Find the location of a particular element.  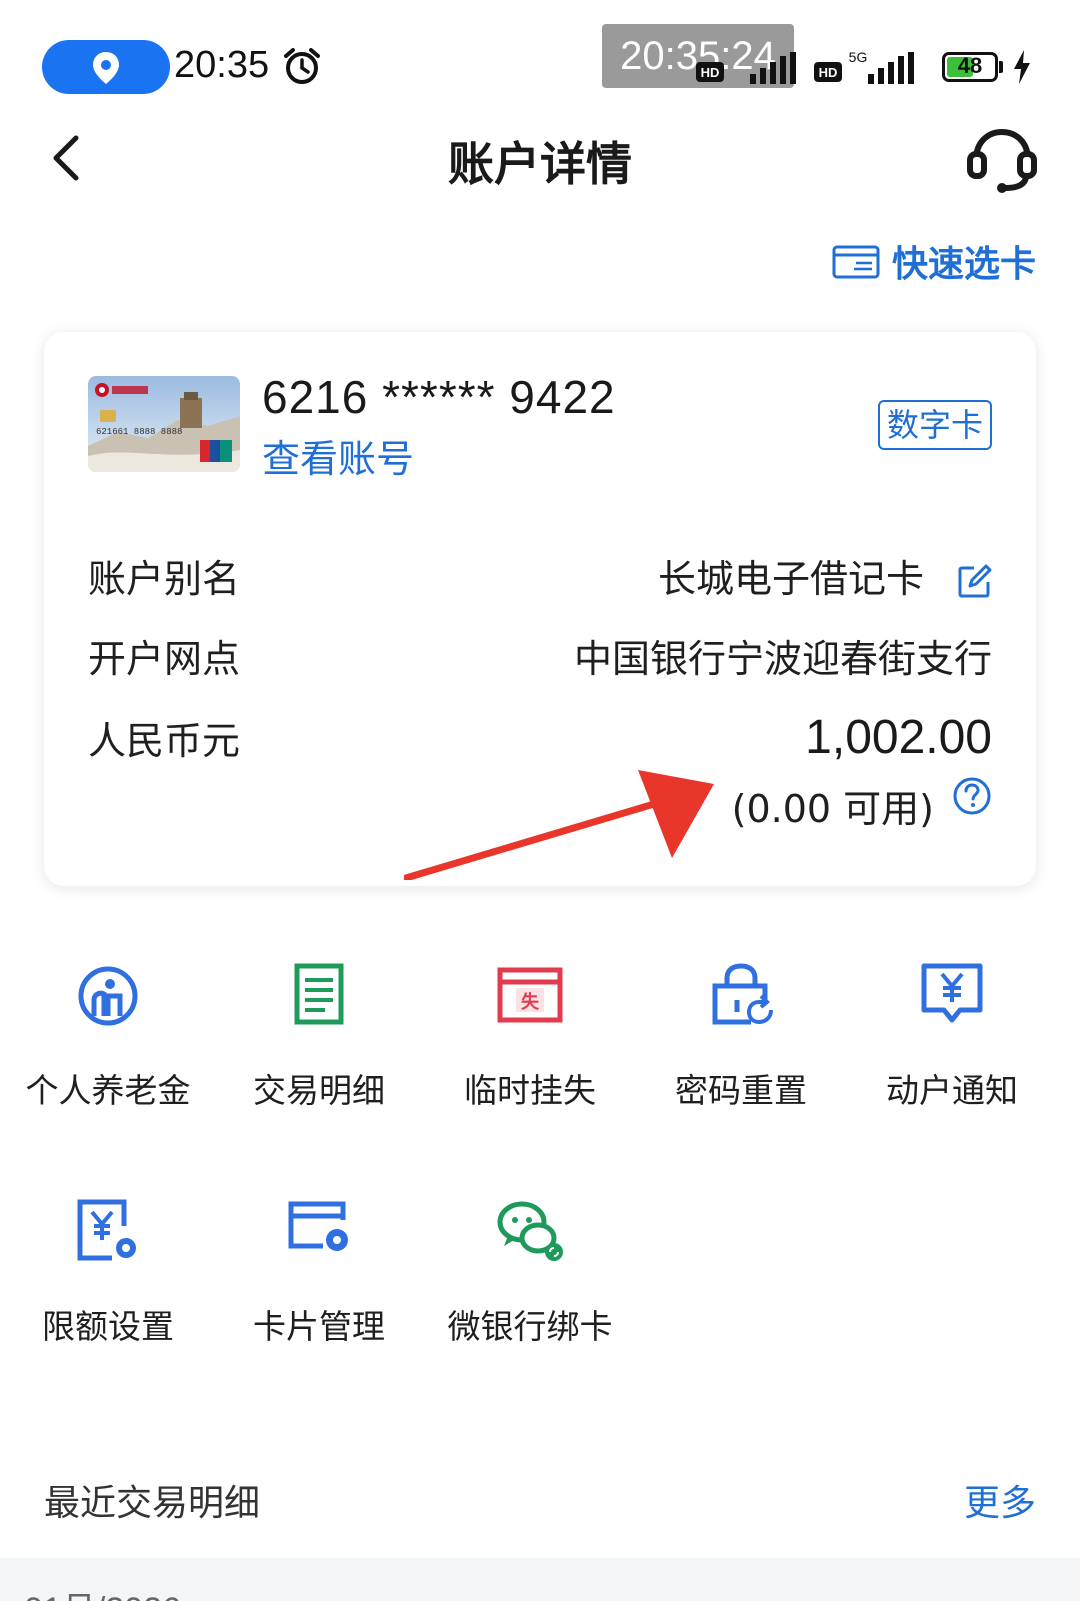

card-number: 6216 ****** 9422 is located at coordinates (439, 397).